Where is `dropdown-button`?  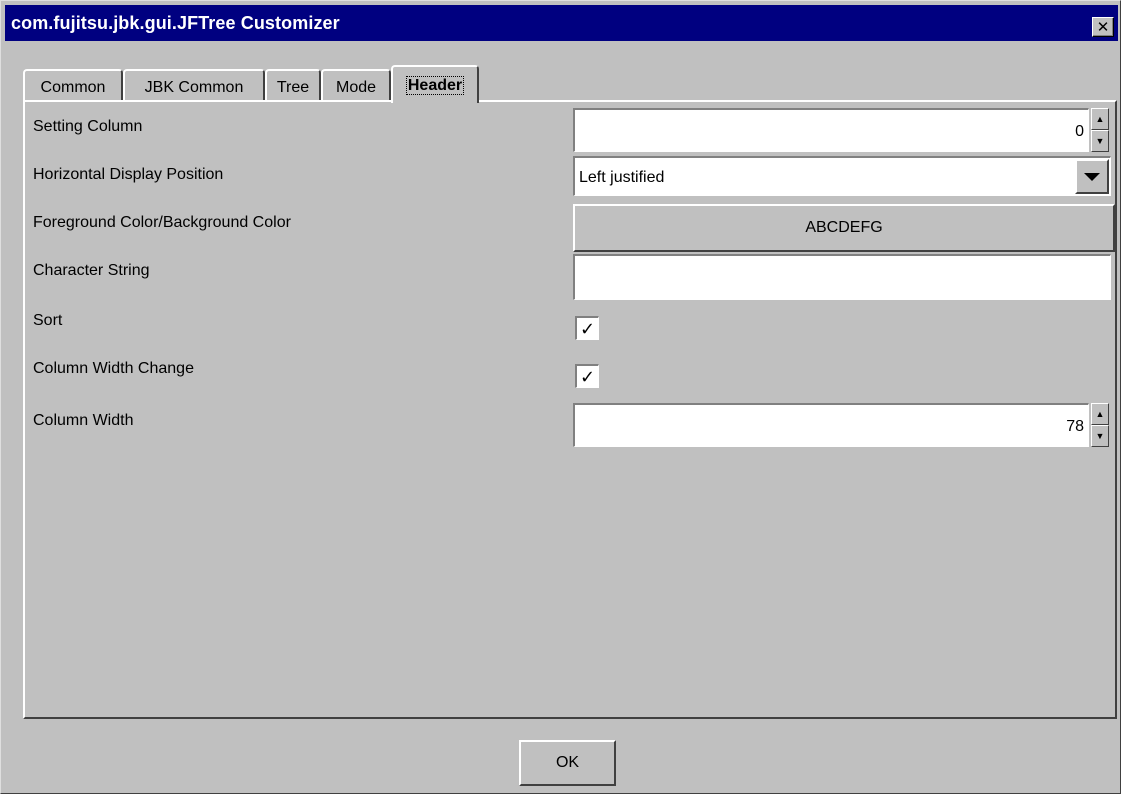
dropdown-button is located at coordinates (1092, 176).